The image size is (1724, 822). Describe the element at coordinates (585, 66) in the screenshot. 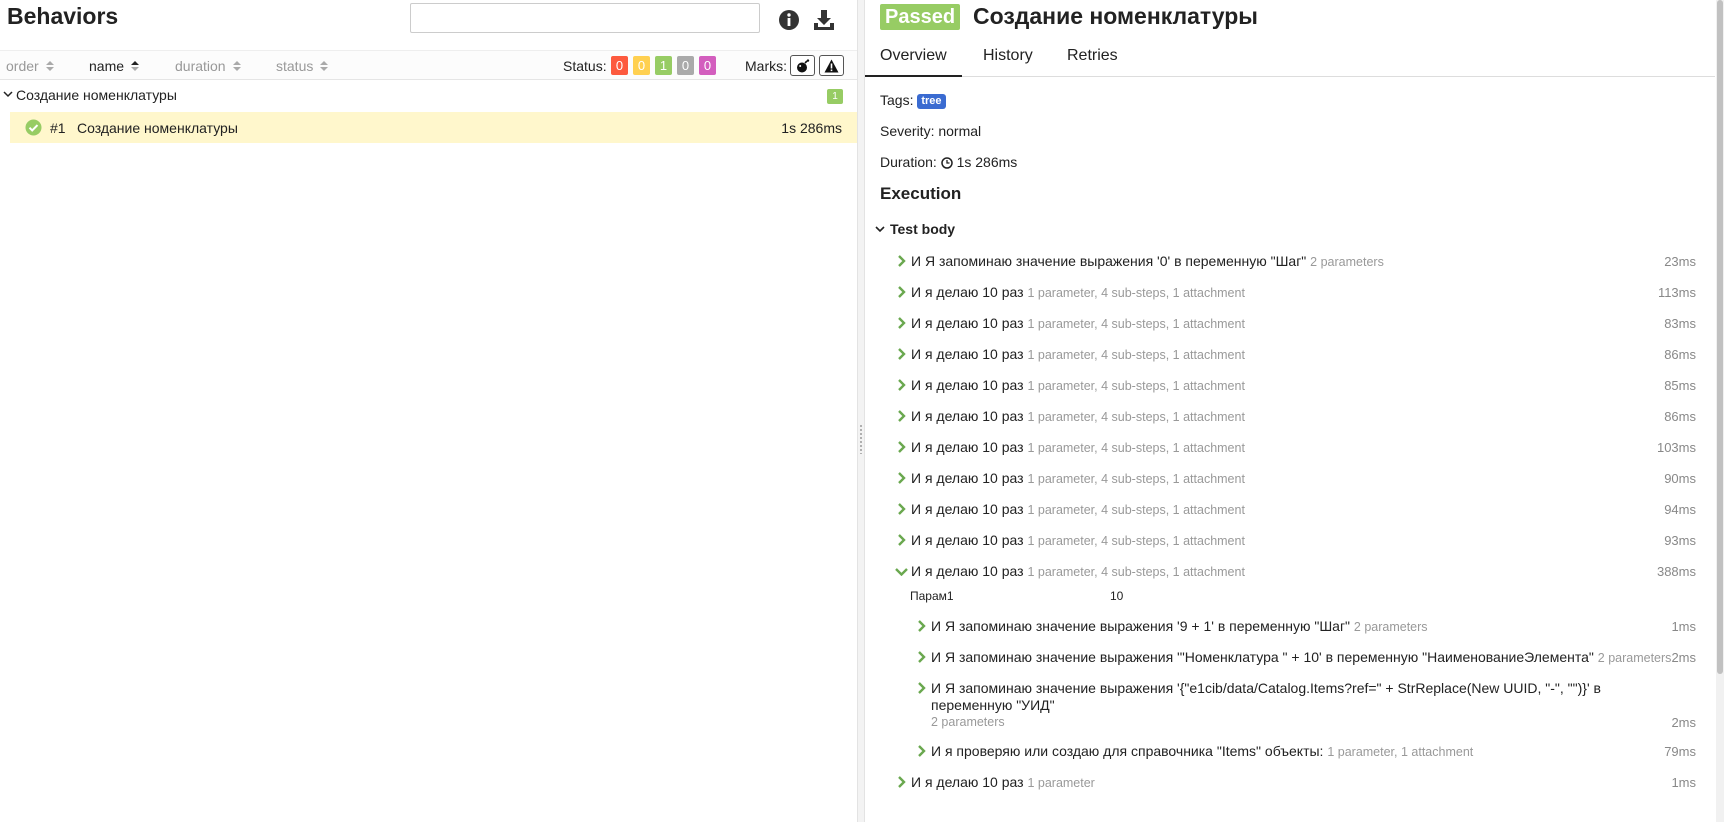

I see `status-filter-label: Status:` at that location.